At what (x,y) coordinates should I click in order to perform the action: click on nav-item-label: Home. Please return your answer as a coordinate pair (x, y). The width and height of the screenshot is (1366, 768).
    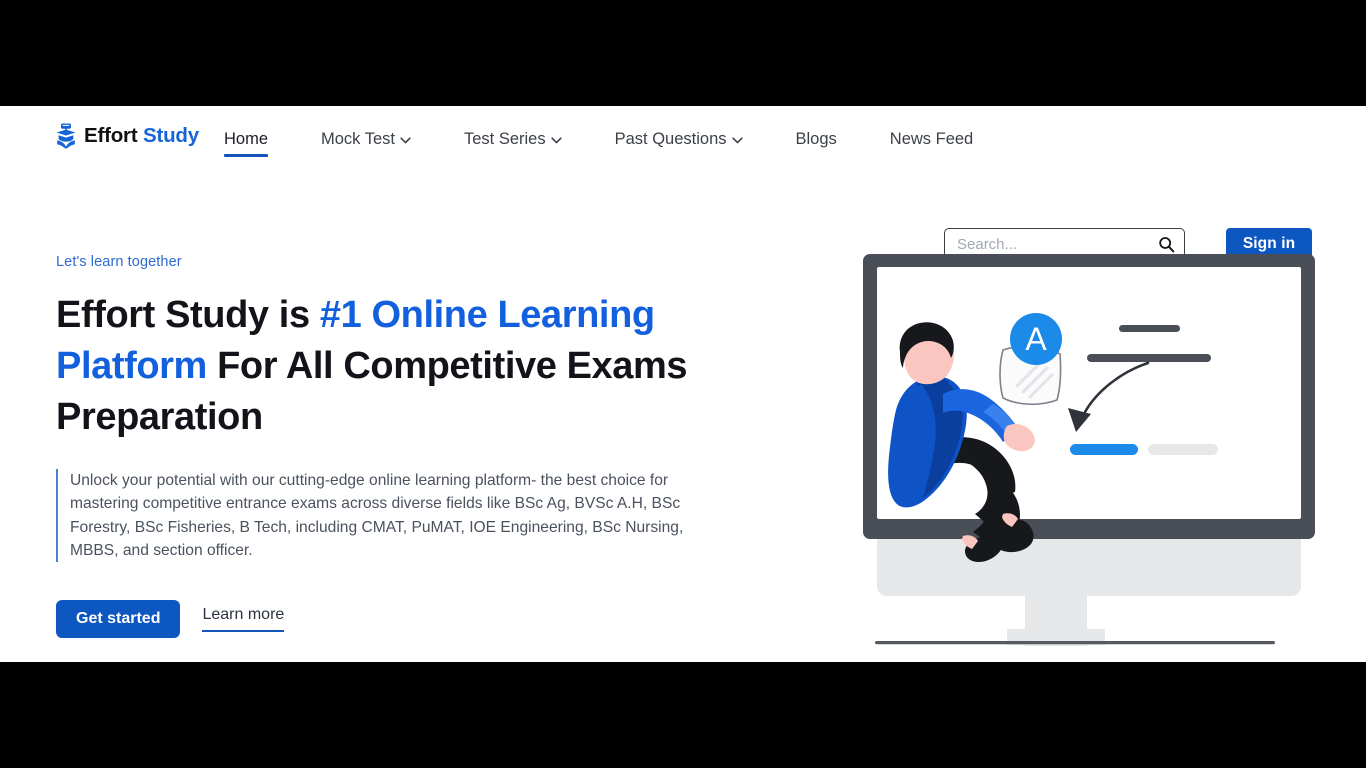
    Looking at the image, I should click on (246, 138).